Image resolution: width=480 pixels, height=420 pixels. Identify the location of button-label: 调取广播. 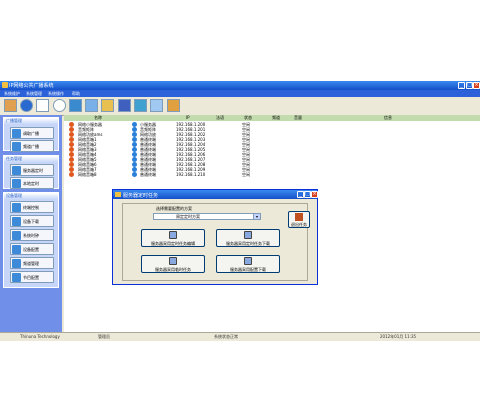
(31, 133).